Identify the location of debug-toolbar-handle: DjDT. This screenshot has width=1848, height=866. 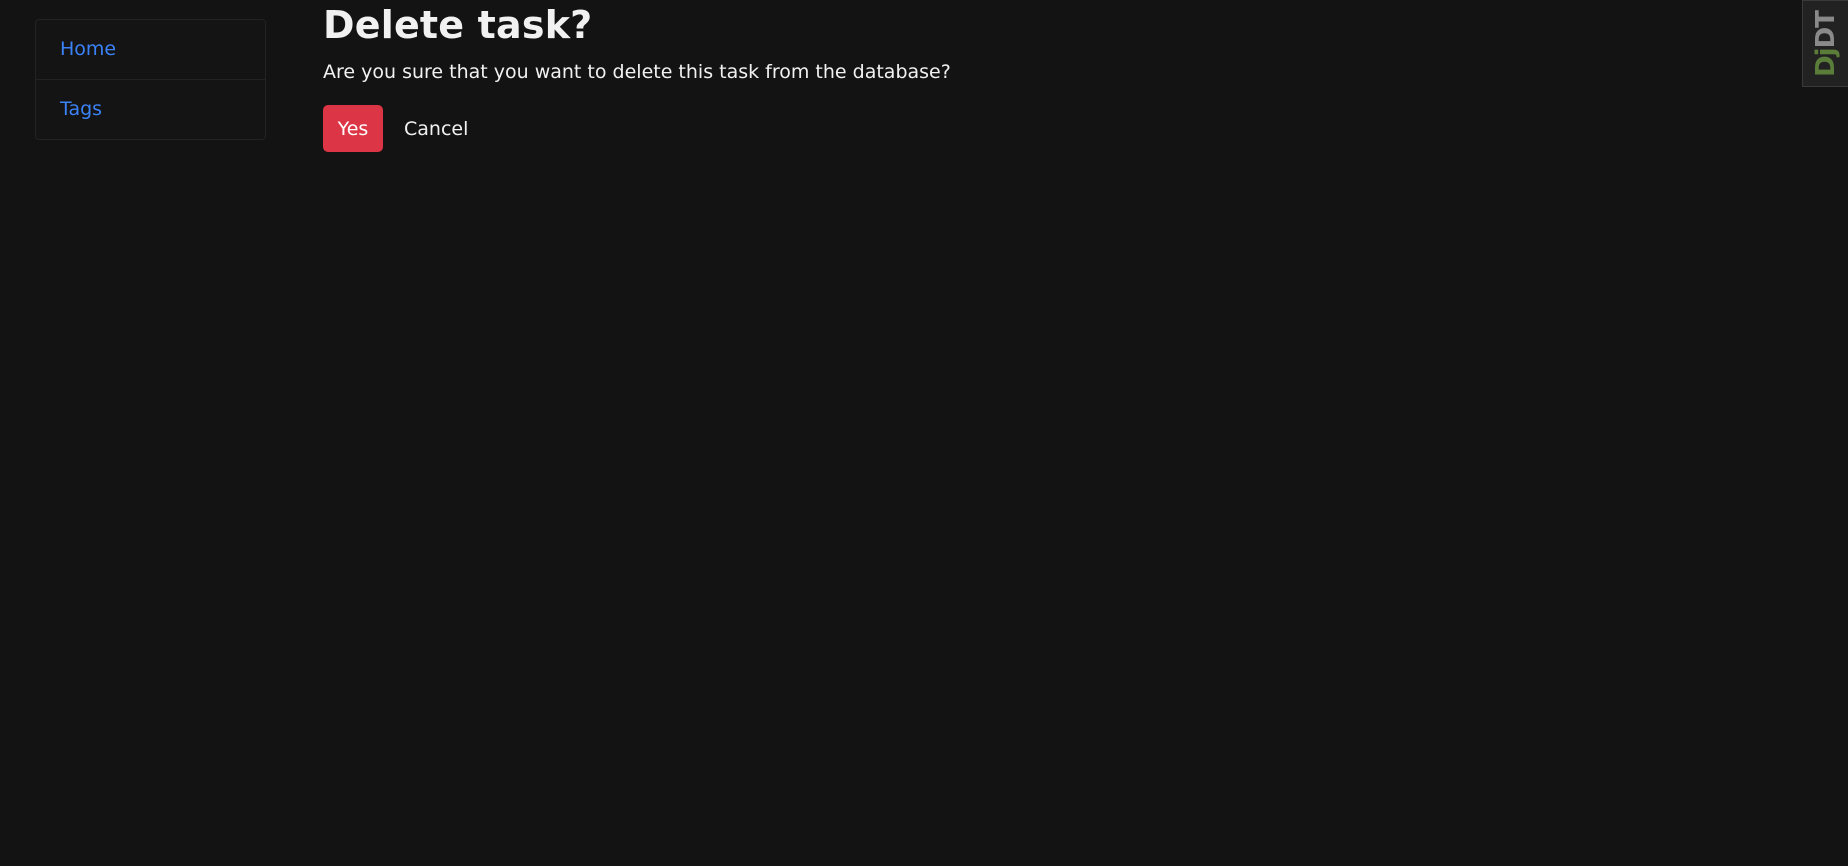
(1825, 43).